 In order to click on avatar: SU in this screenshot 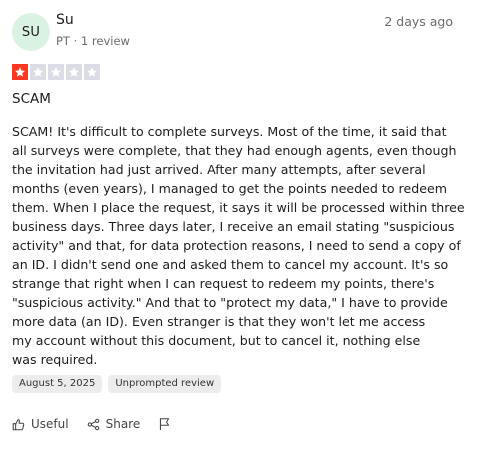, I will do `click(31, 32)`.